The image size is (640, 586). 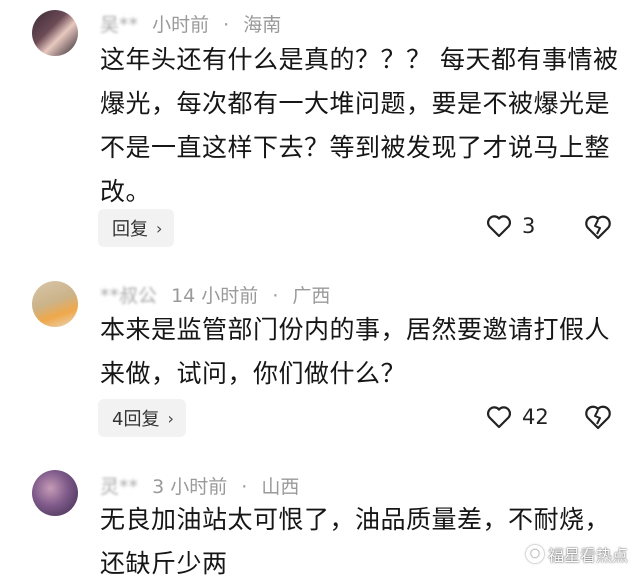 What do you see at coordinates (181, 25) in the screenshot?
I see `timestamp: 小时前` at bounding box center [181, 25].